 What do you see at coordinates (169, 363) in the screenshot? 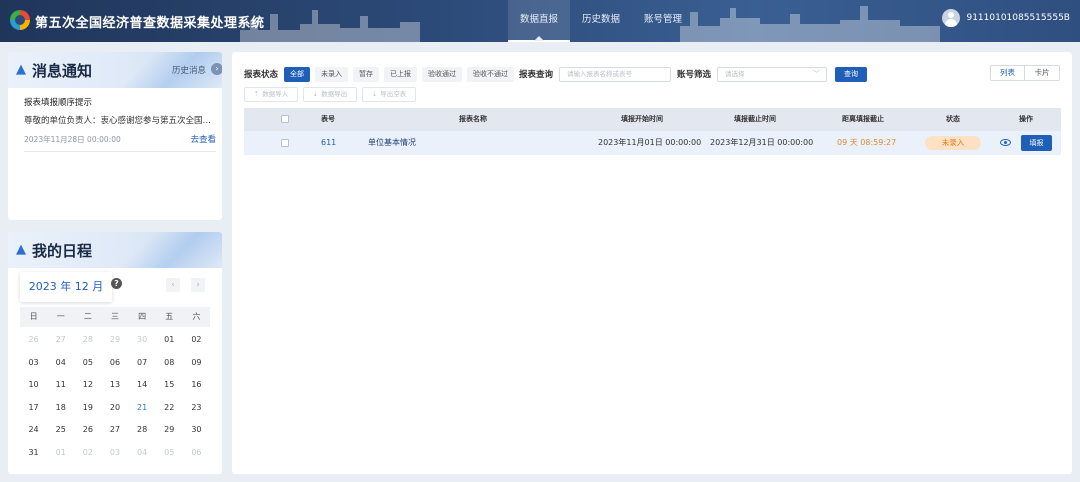
I see `calendar-day: 08` at bounding box center [169, 363].